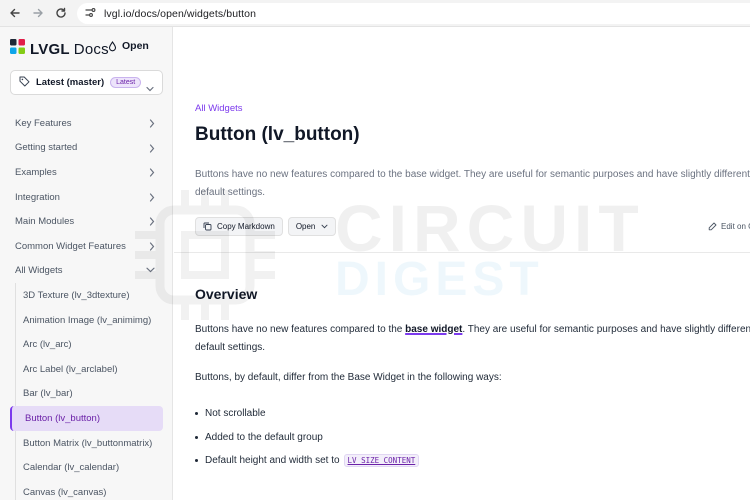 This screenshot has height=500, width=750. Describe the element at coordinates (17, 49) in the screenshot. I see `lvgl-logo-icon` at that location.